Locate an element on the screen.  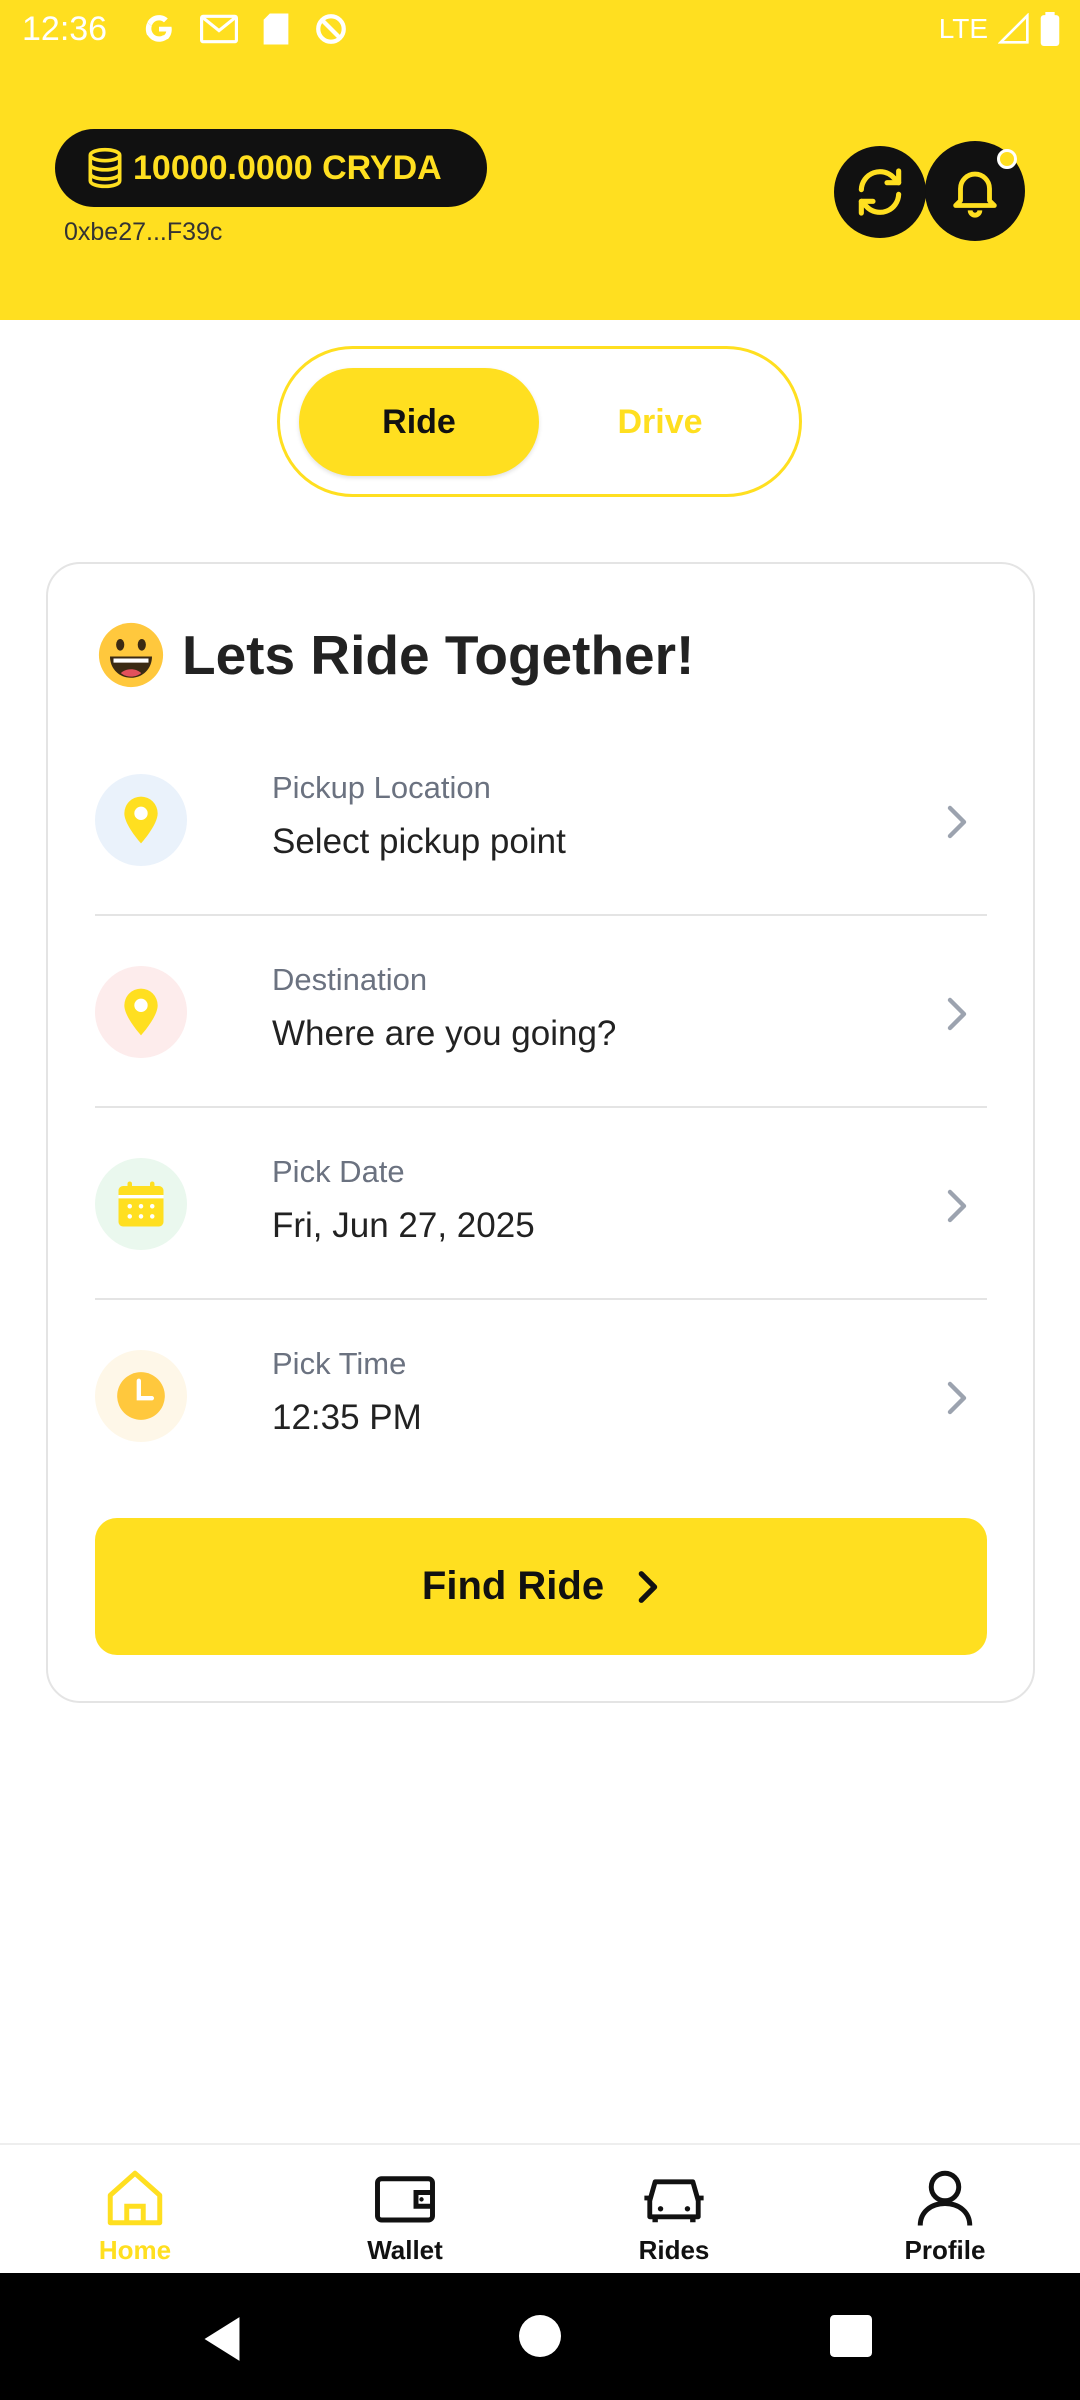
status-right: LTE is located at coordinates (999, 29).